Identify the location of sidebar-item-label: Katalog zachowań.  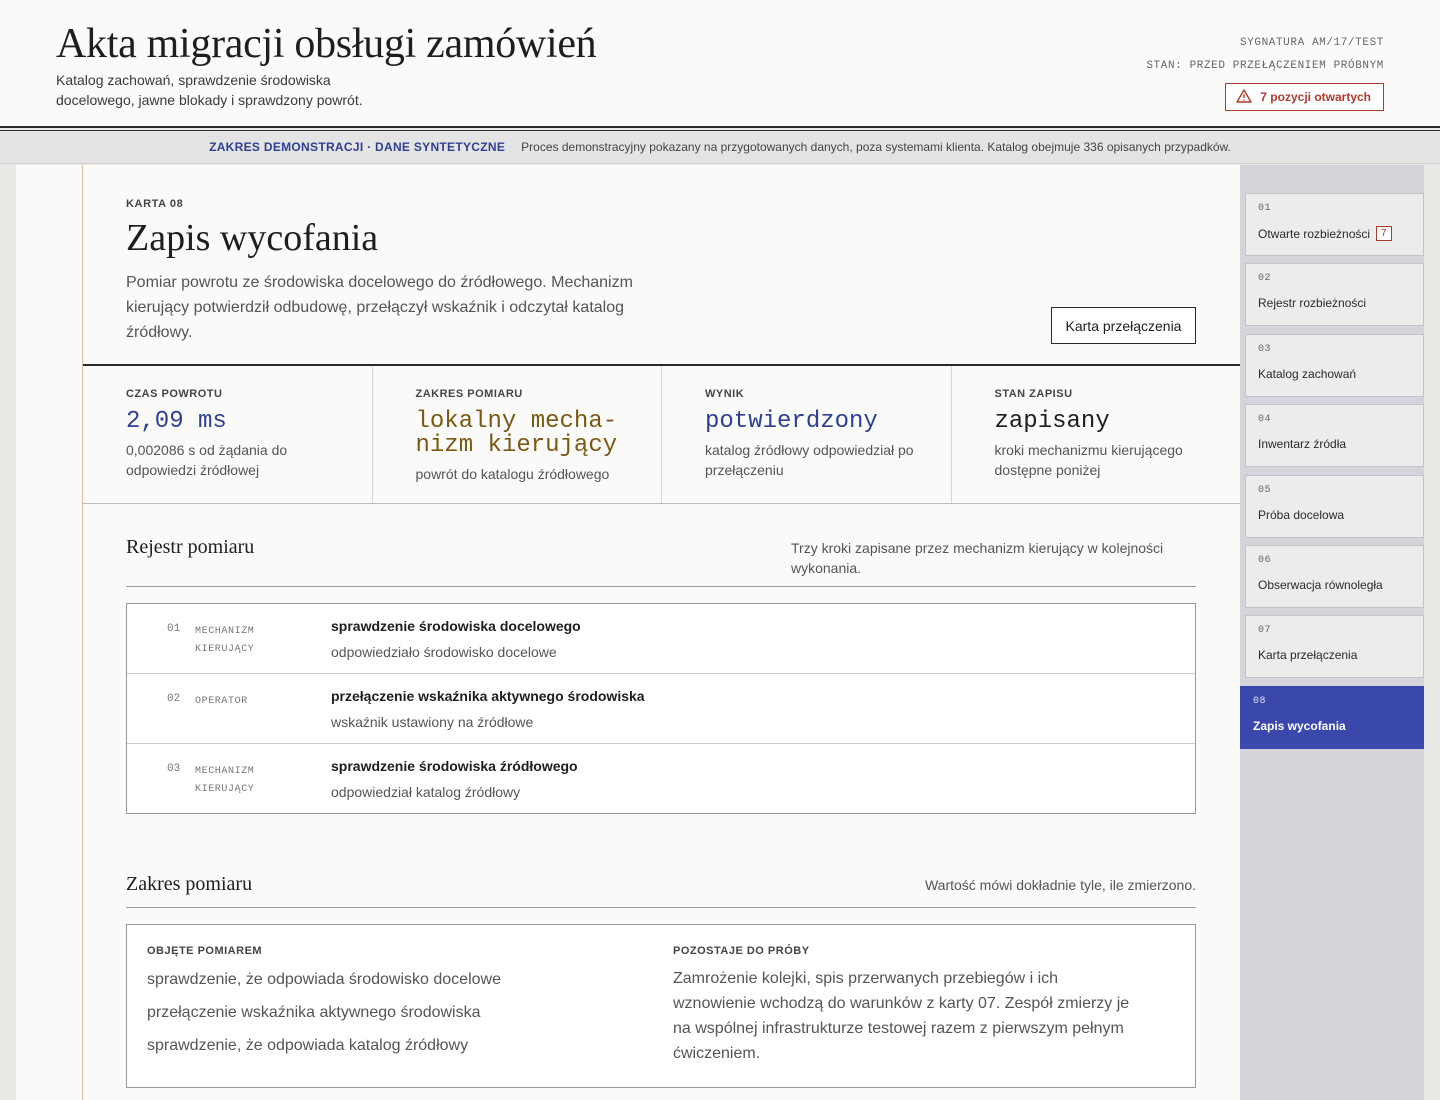
(1307, 374).